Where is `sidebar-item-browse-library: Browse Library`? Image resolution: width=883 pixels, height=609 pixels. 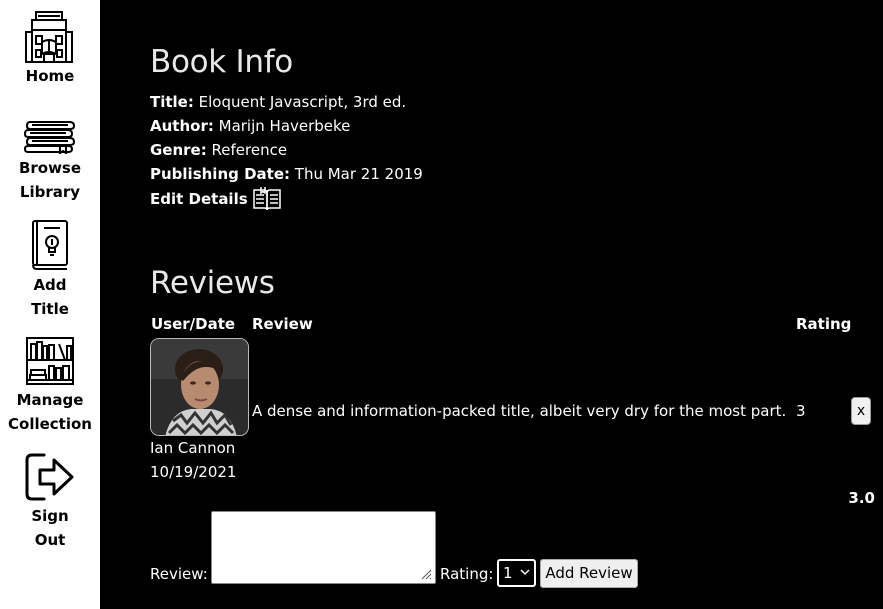 sidebar-item-browse-library: Browse Library is located at coordinates (50, 161).